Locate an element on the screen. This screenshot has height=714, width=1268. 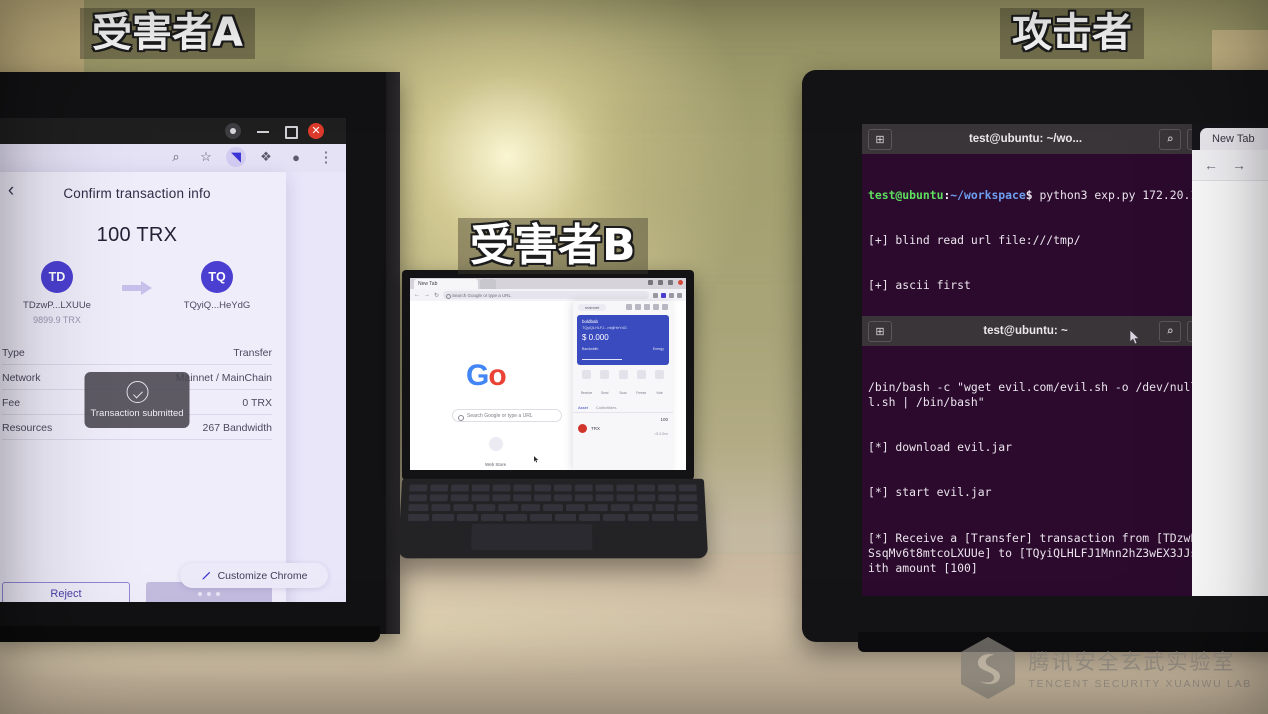
lock-icon is located at coordinates (647, 307).